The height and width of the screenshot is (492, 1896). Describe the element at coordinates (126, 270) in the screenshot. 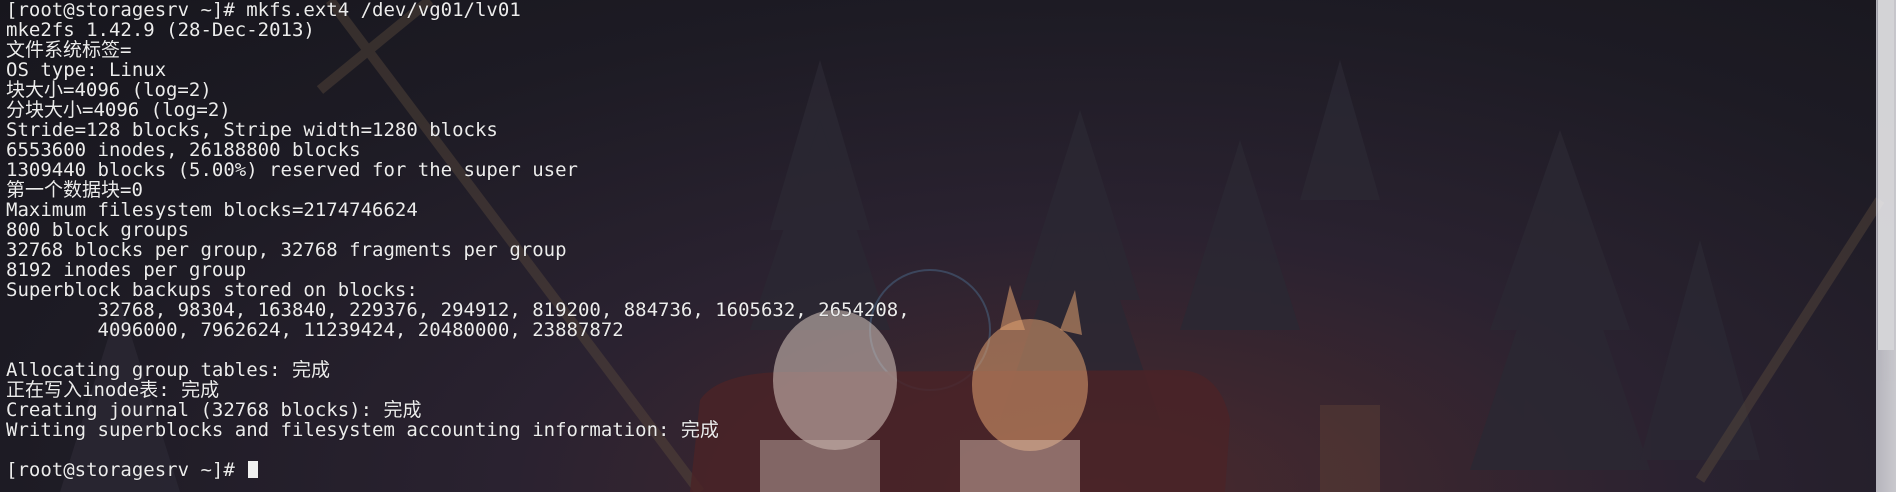

I see `terminal-line: 8192 inodes per group` at that location.